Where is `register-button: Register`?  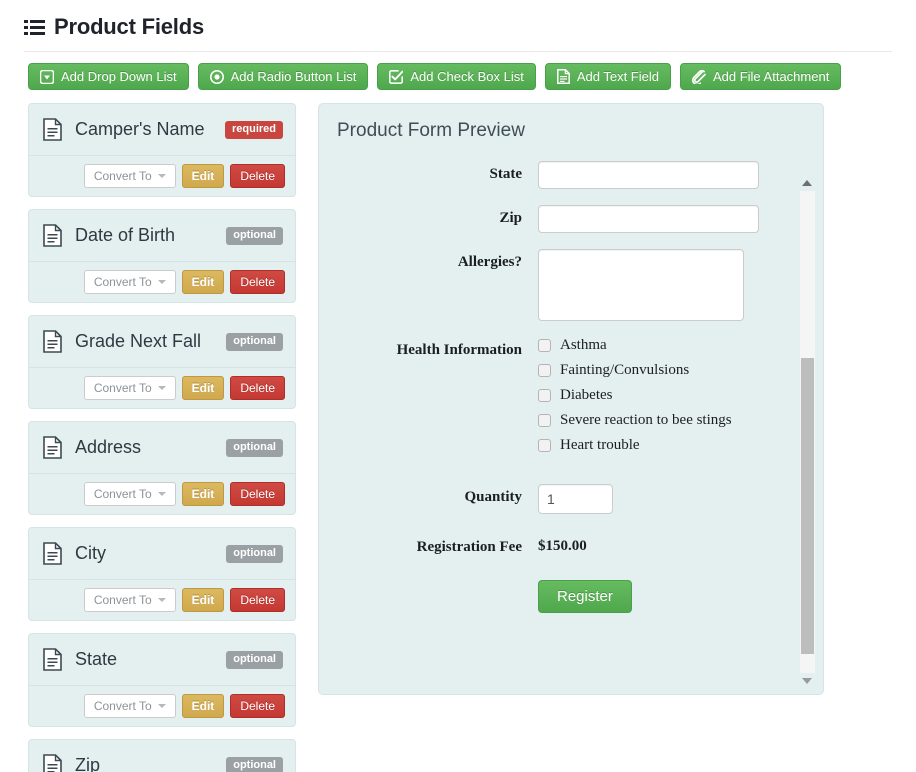
register-button: Register is located at coordinates (585, 596).